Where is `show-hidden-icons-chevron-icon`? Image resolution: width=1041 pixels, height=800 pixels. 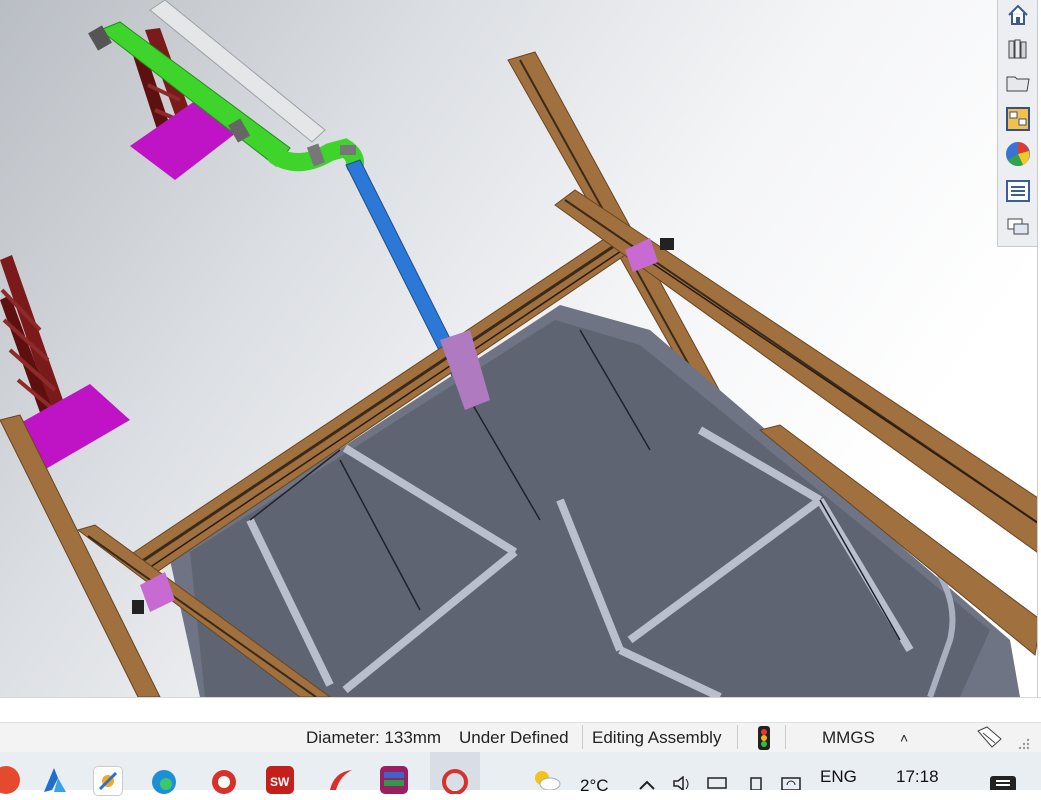
show-hidden-icons-chevron-icon is located at coordinates (647, 784).